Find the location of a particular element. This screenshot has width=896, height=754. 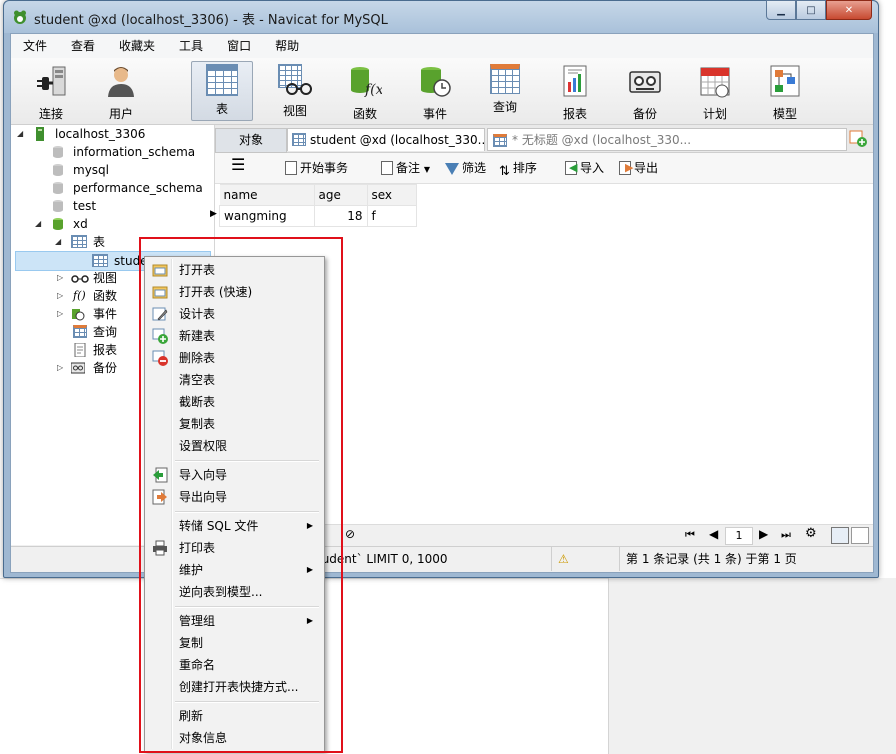

menu-label: 刷新 is located at coordinates (191, 716).